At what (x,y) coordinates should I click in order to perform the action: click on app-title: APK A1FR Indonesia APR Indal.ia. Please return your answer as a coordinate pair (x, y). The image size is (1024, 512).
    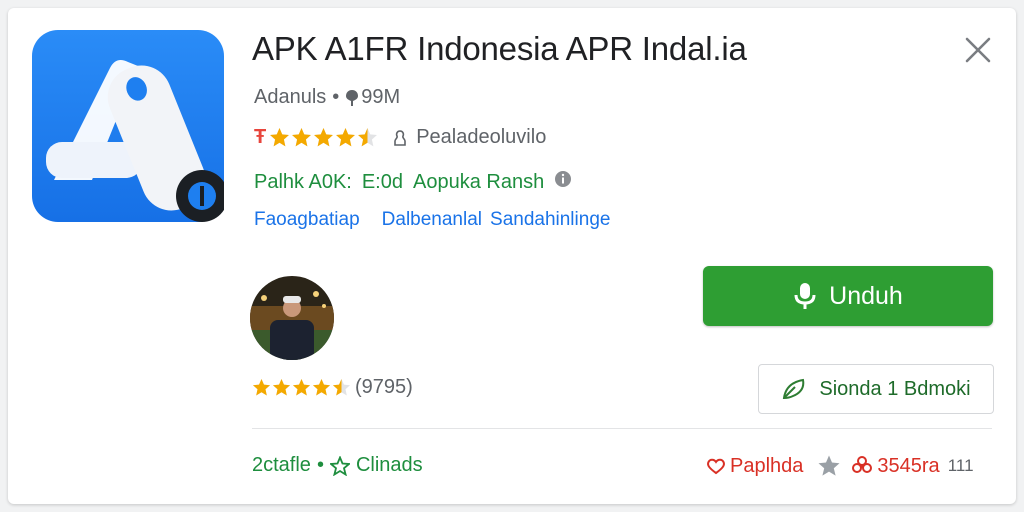
    Looking at the image, I should click on (499, 48).